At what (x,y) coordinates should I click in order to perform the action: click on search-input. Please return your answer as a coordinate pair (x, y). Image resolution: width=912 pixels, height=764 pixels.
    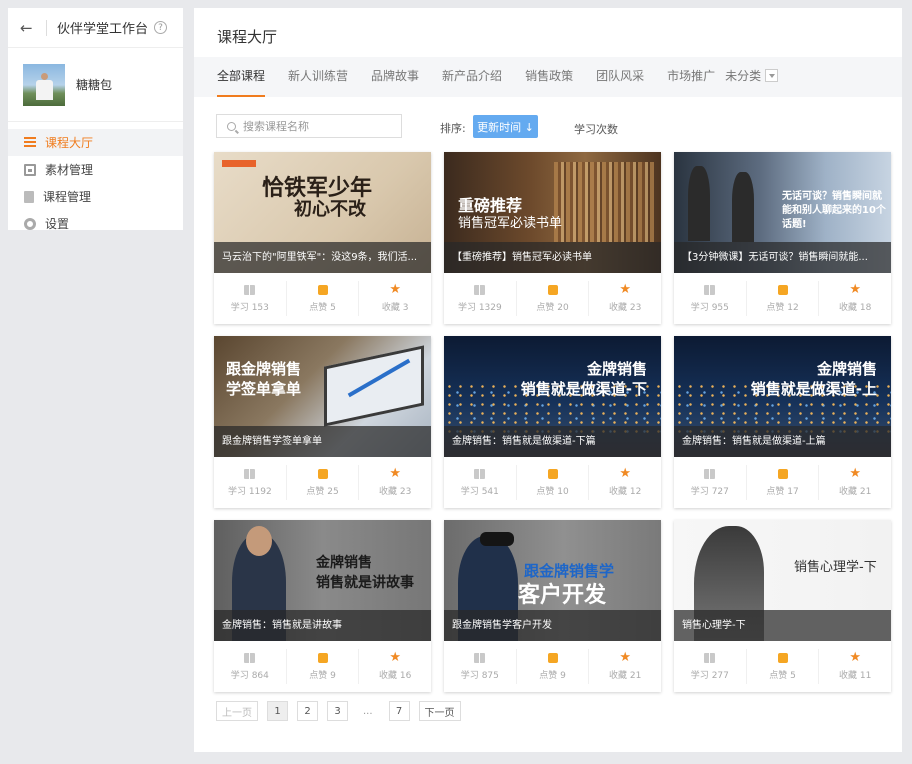
    Looking at the image, I should click on (318, 126).